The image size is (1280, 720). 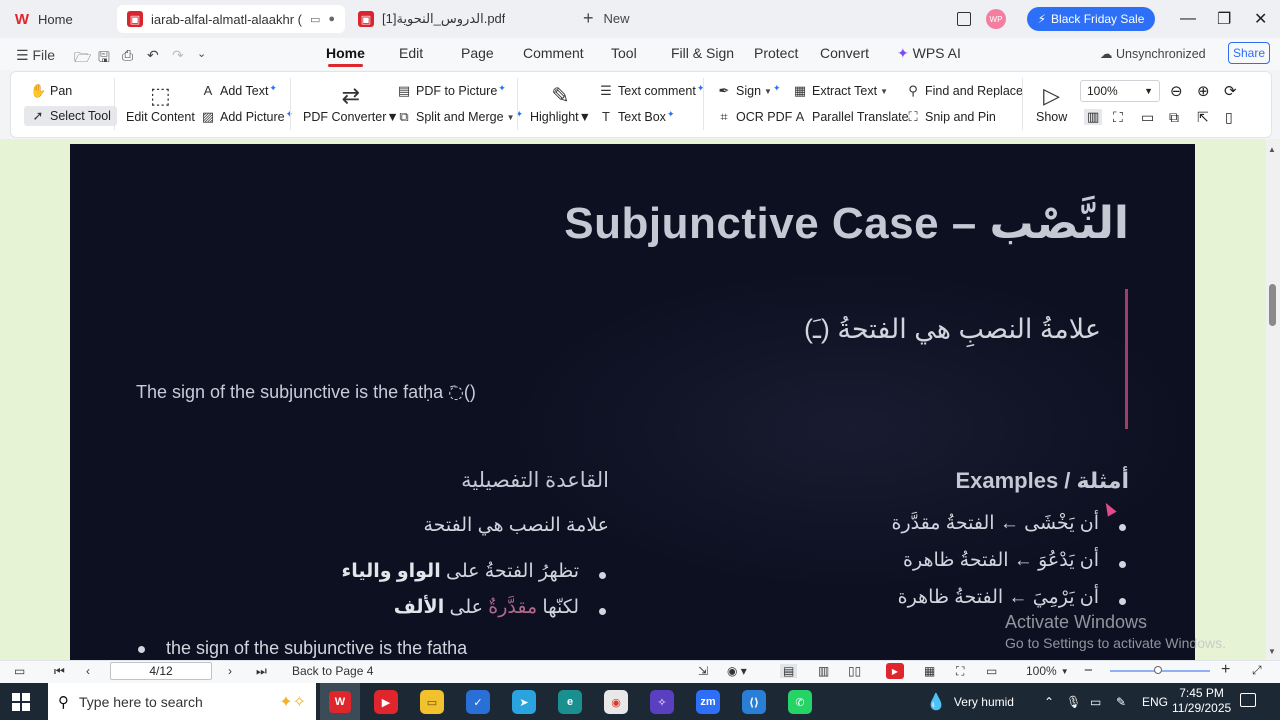 What do you see at coordinates (1248, 700) in the screenshot?
I see `notification-icon` at bounding box center [1248, 700].